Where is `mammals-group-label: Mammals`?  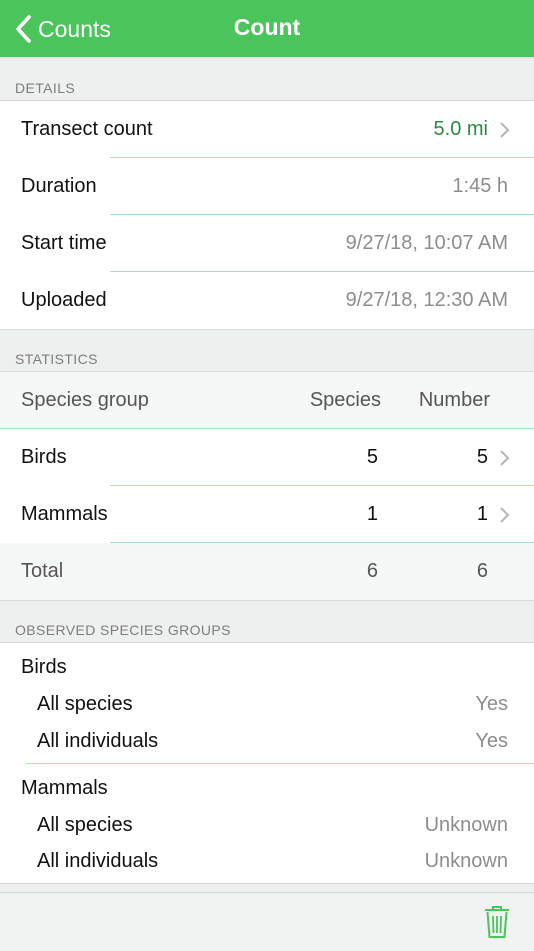 mammals-group-label: Mammals is located at coordinates (64, 514).